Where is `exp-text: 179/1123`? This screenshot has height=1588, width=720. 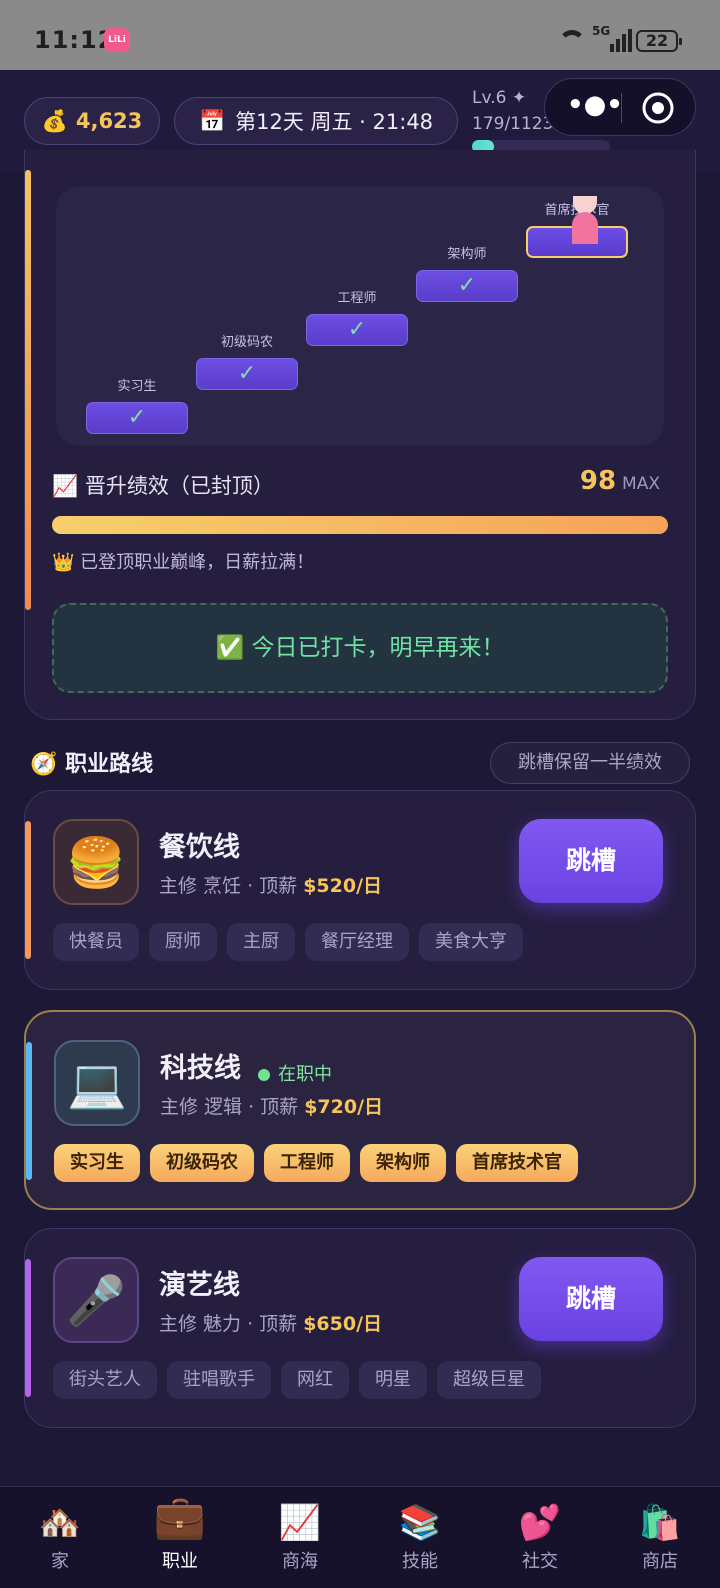
exp-text: 179/1123 is located at coordinates (513, 124).